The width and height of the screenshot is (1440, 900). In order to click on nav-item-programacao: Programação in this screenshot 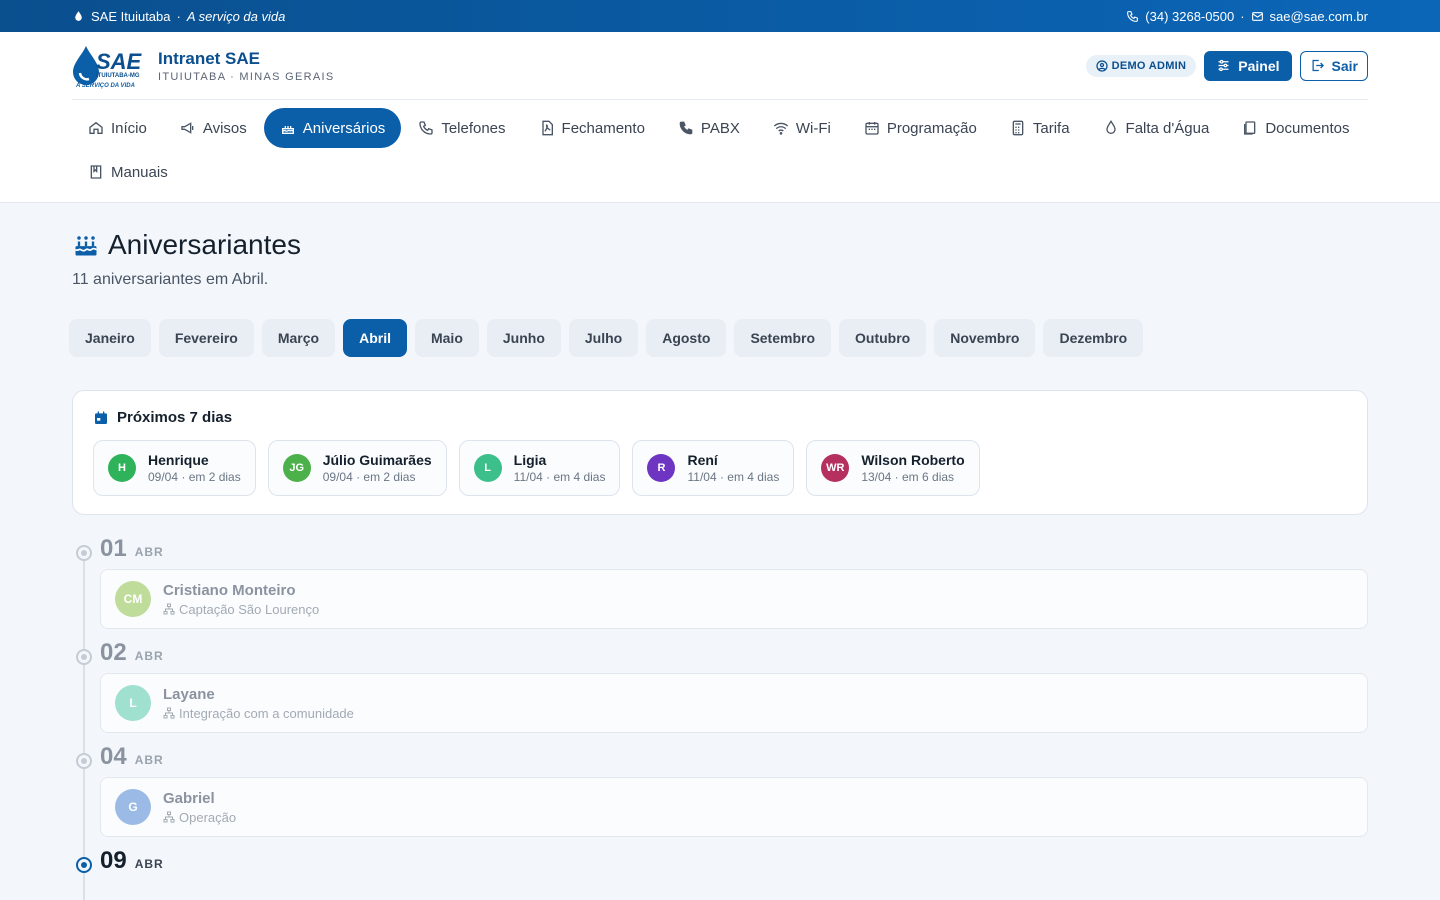, I will do `click(920, 128)`.